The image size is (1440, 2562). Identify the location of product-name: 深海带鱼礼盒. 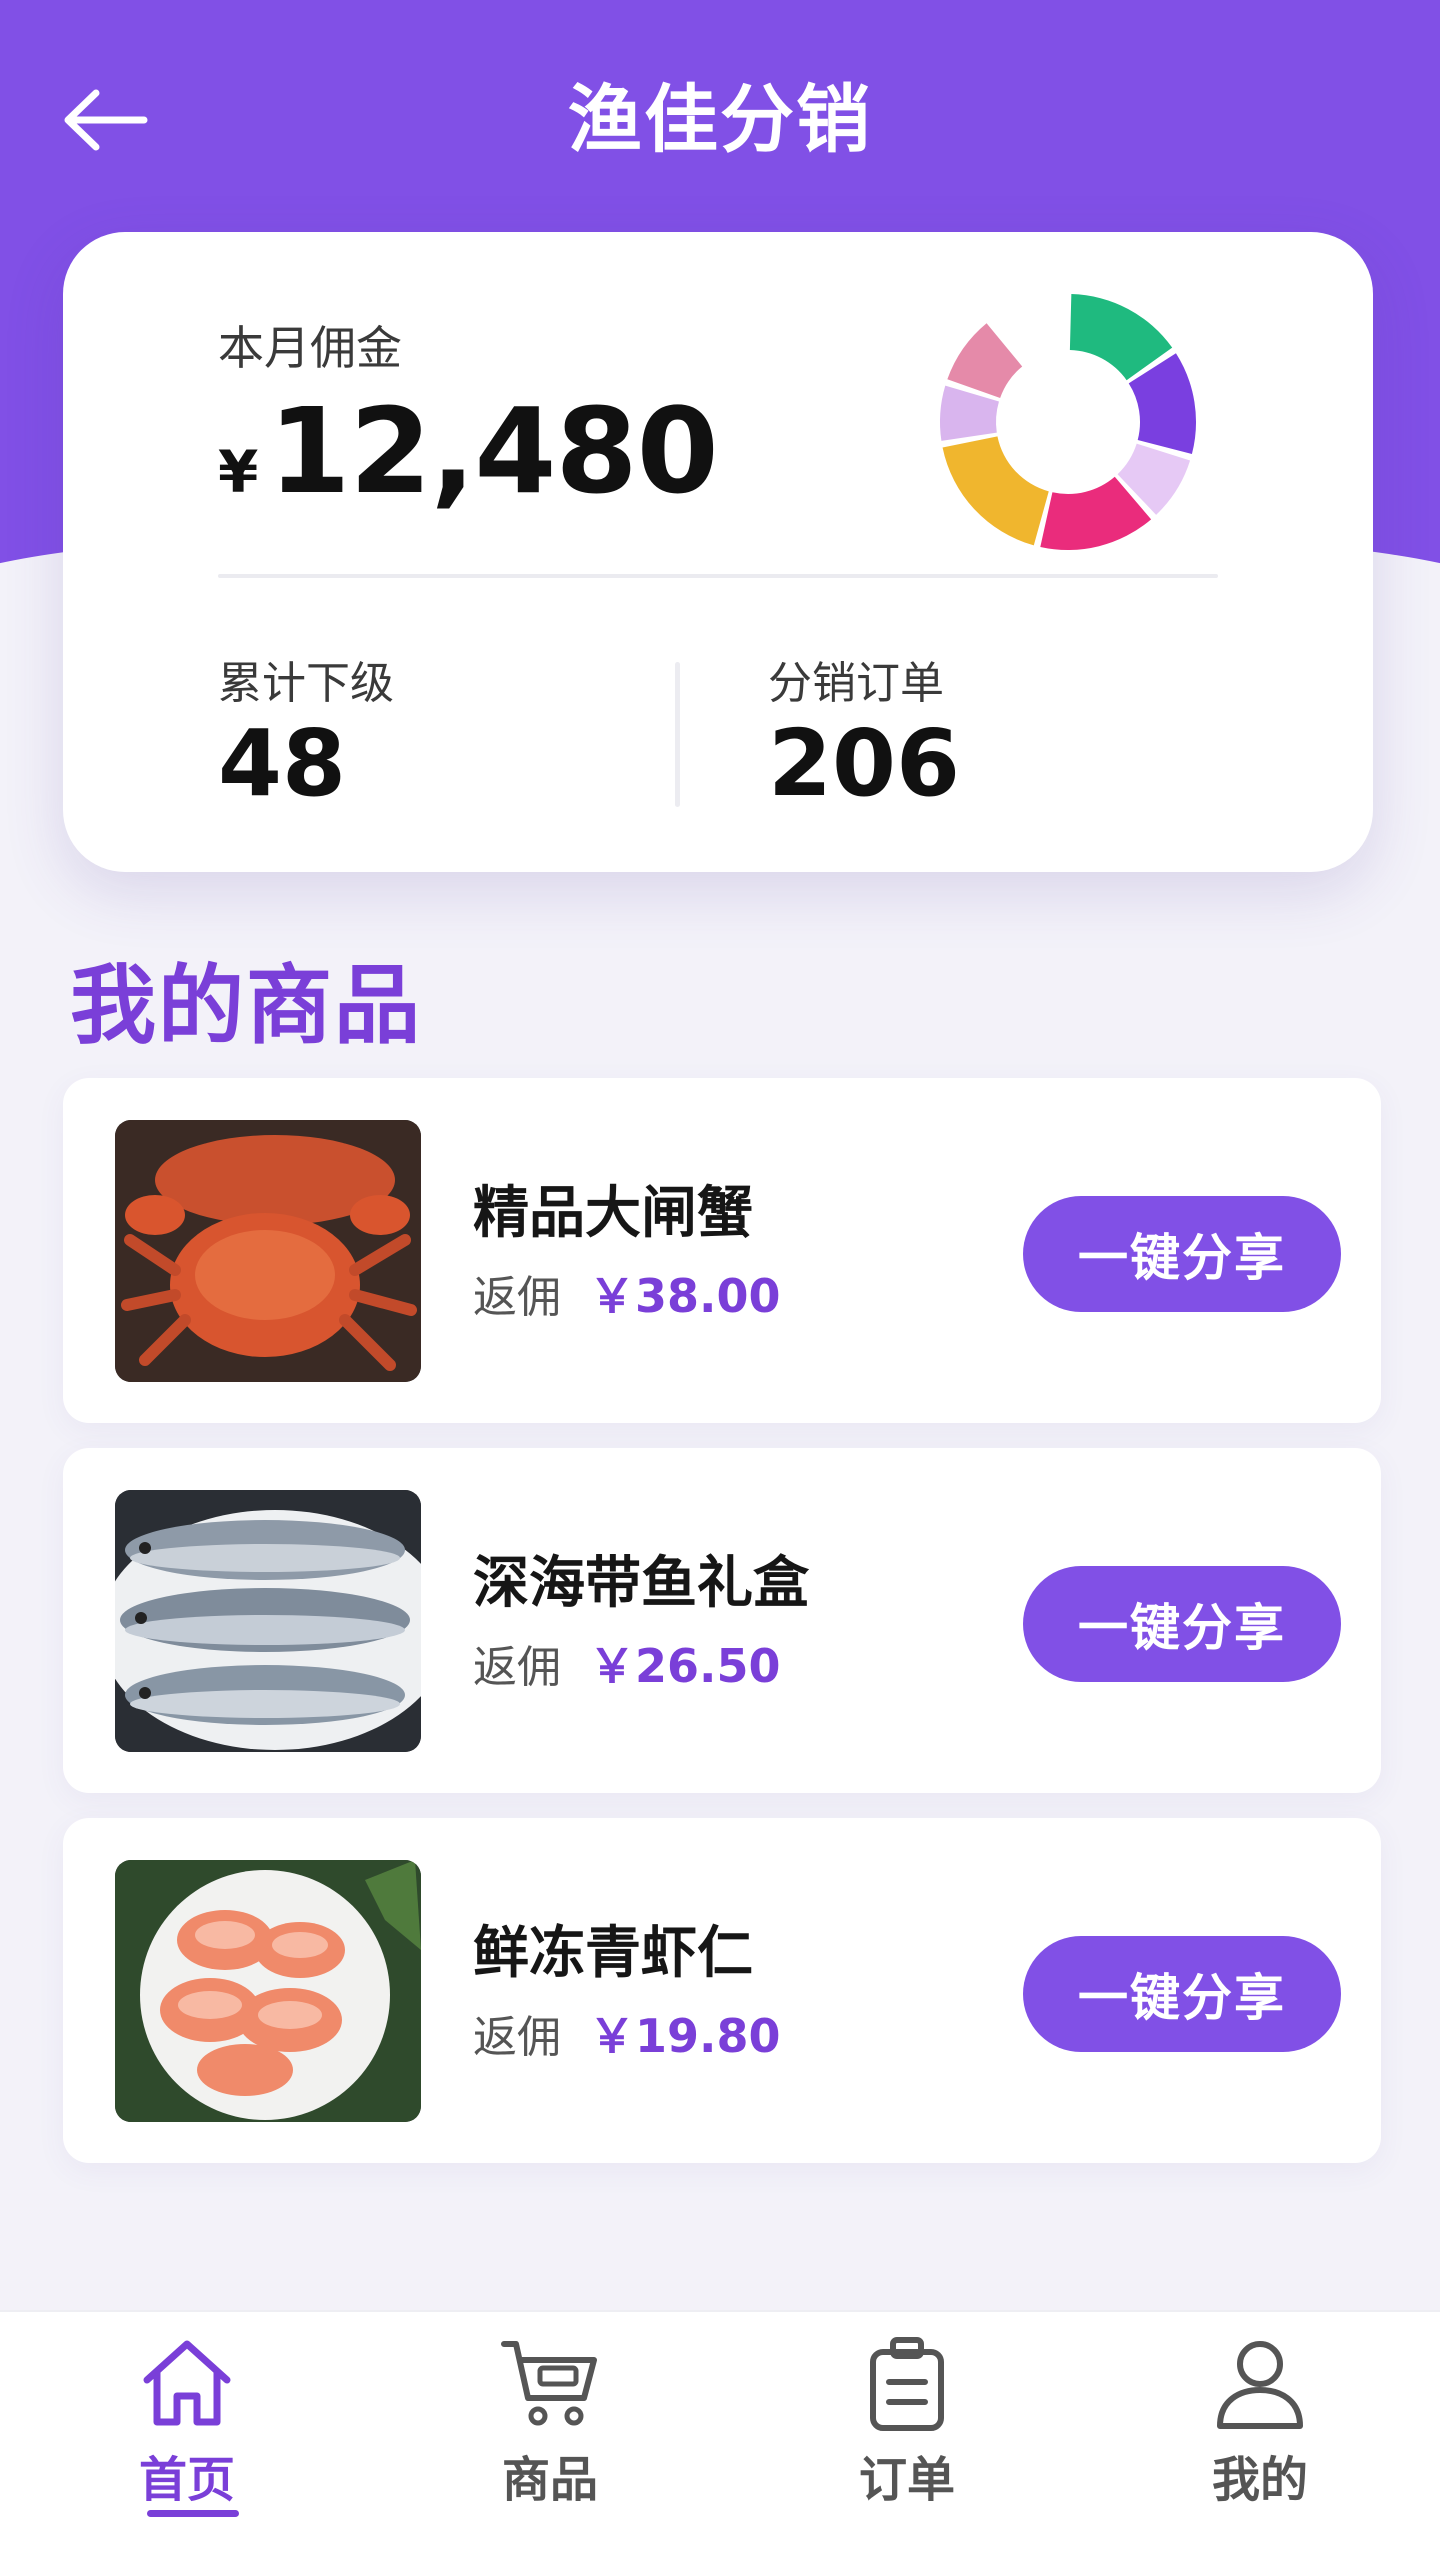
(641, 1583).